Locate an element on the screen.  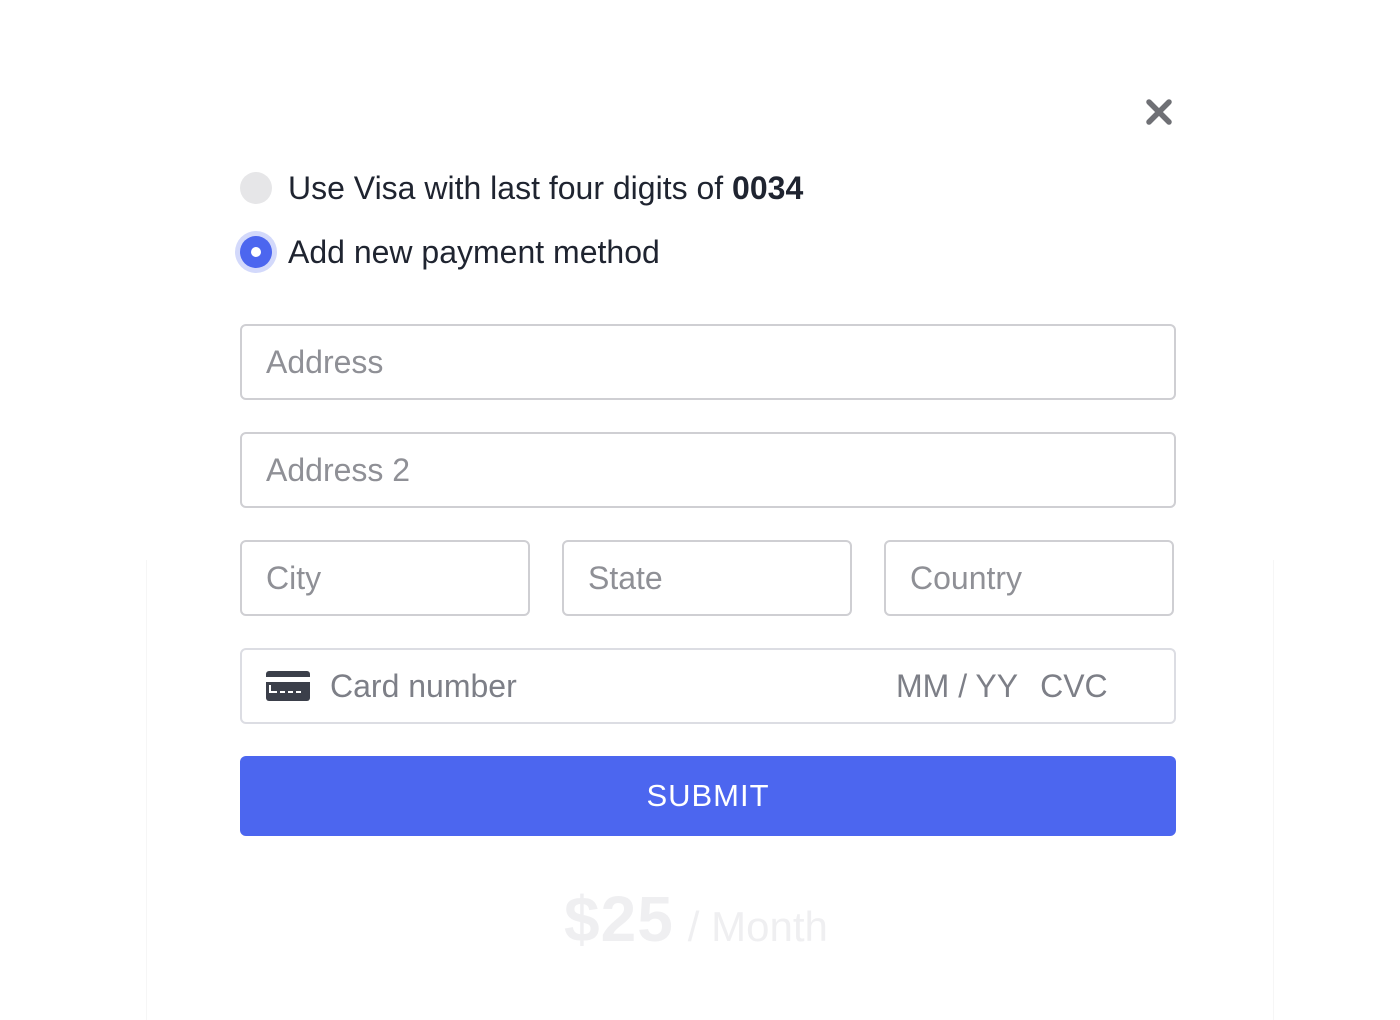
address-input is located at coordinates (708, 362).